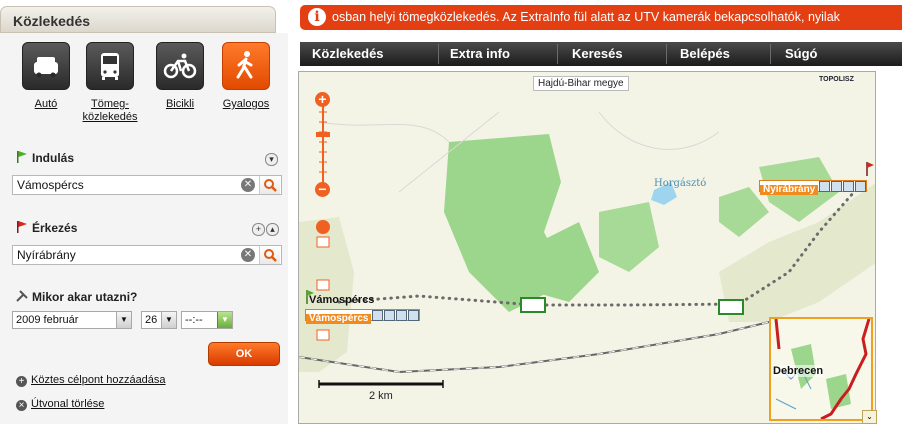  What do you see at coordinates (76, 297) in the screenshot?
I see `when-label: Mikor akar utazni?` at bounding box center [76, 297].